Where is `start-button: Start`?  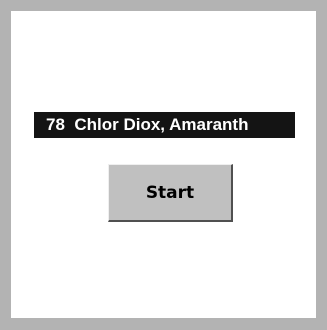 start-button: Start is located at coordinates (170, 193).